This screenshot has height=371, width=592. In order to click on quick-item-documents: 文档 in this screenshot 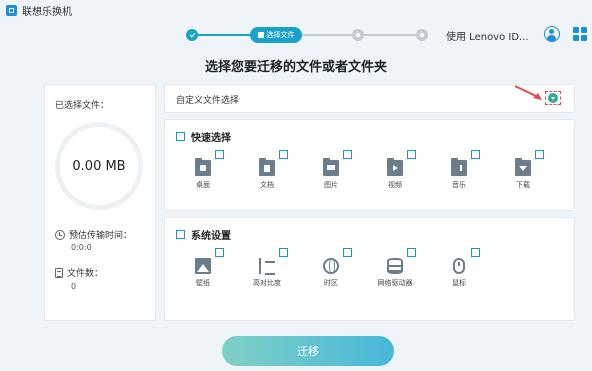, I will do `click(267, 172)`.